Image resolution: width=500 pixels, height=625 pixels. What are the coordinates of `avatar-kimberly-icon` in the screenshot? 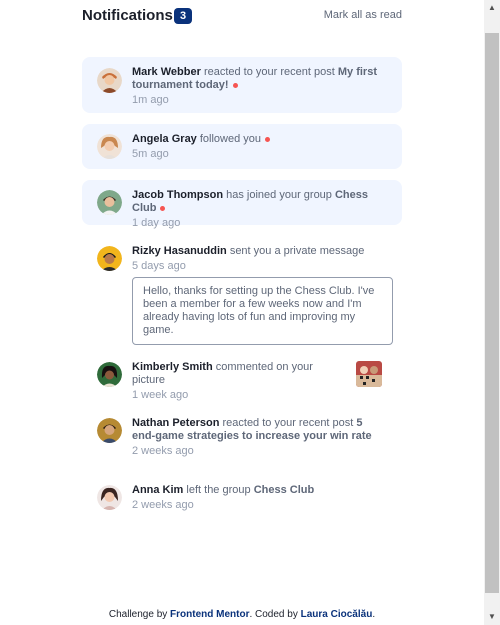 It's located at (109, 374).